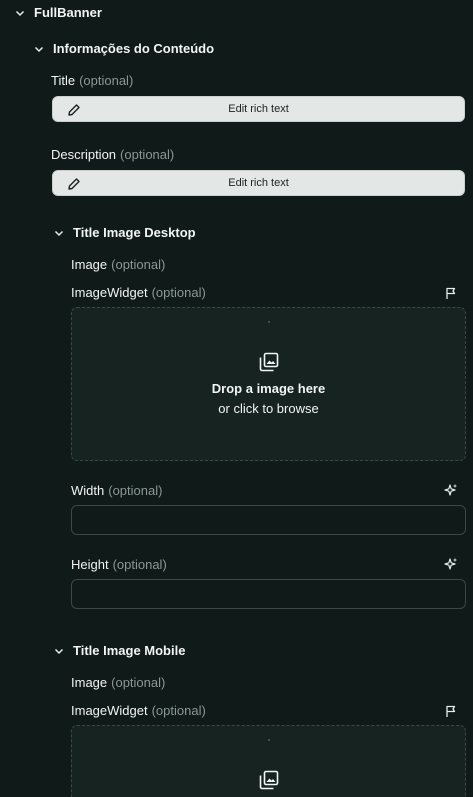 The image size is (473, 797). I want to click on title-label-text: Title, so click(63, 80).